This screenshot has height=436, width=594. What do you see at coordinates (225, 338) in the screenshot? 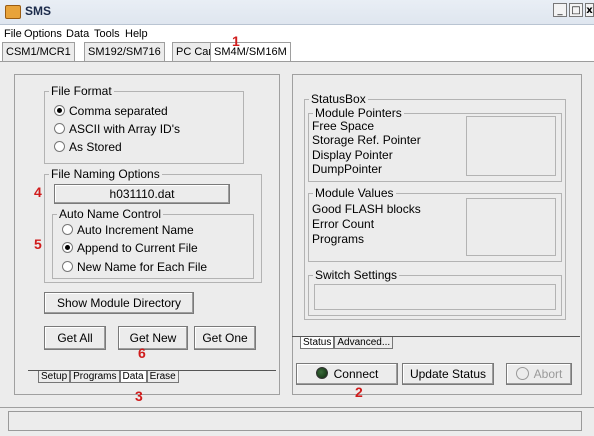
I see `get-one-button: Get One` at bounding box center [225, 338].